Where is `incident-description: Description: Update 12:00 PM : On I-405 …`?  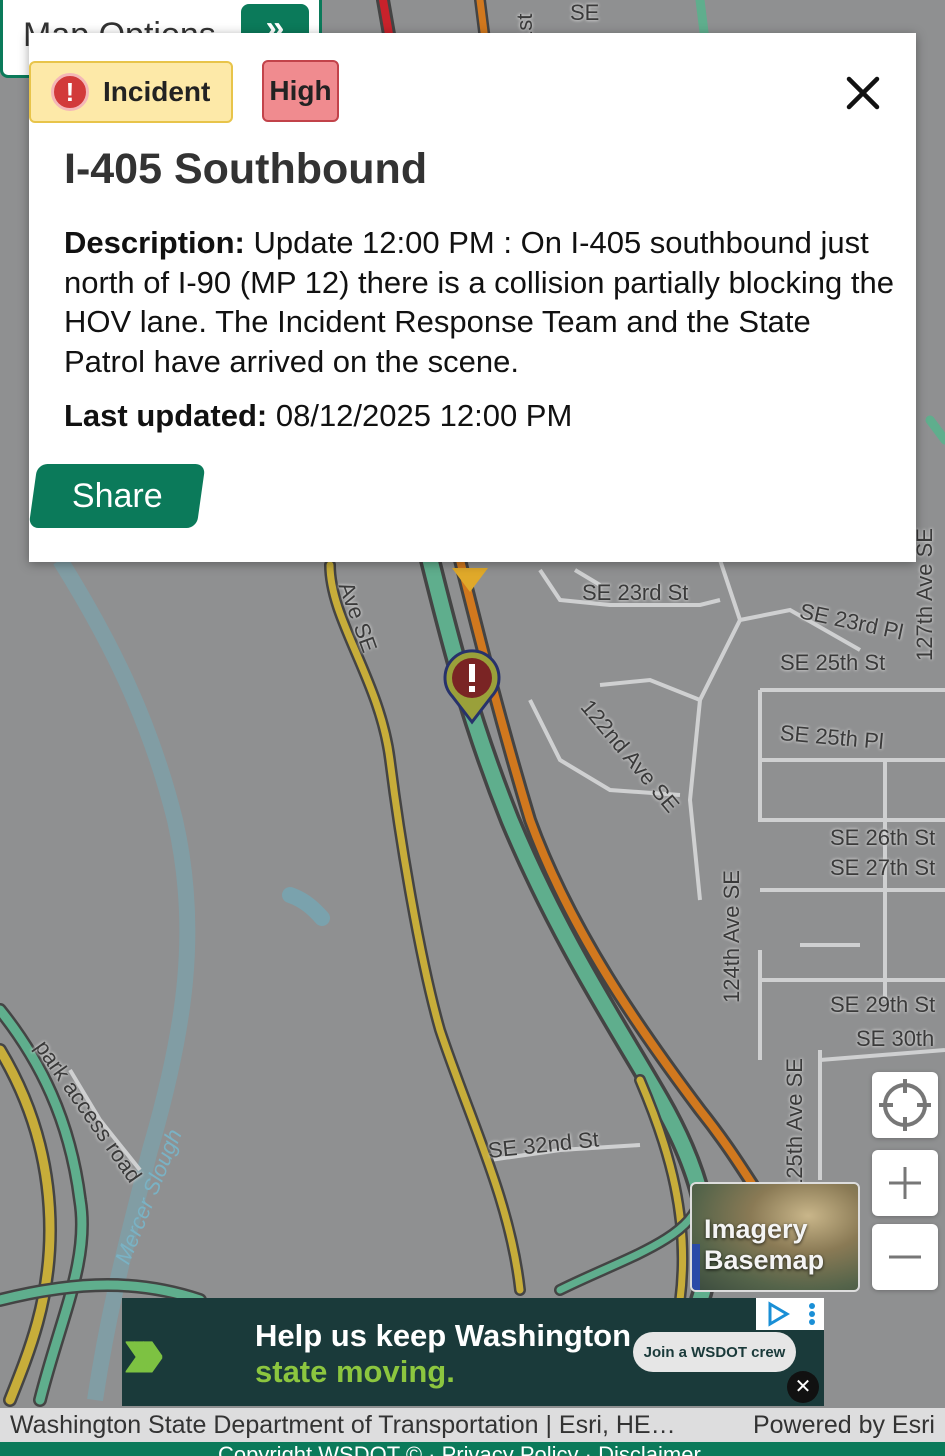 incident-description: Description: Update 12:00 PM : On I-405 … is located at coordinates (479, 302).